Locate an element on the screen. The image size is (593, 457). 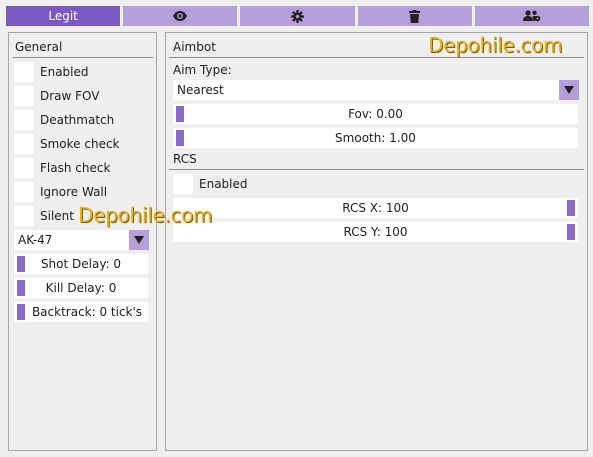
draw-fov-checkbox is located at coordinates (24, 96).